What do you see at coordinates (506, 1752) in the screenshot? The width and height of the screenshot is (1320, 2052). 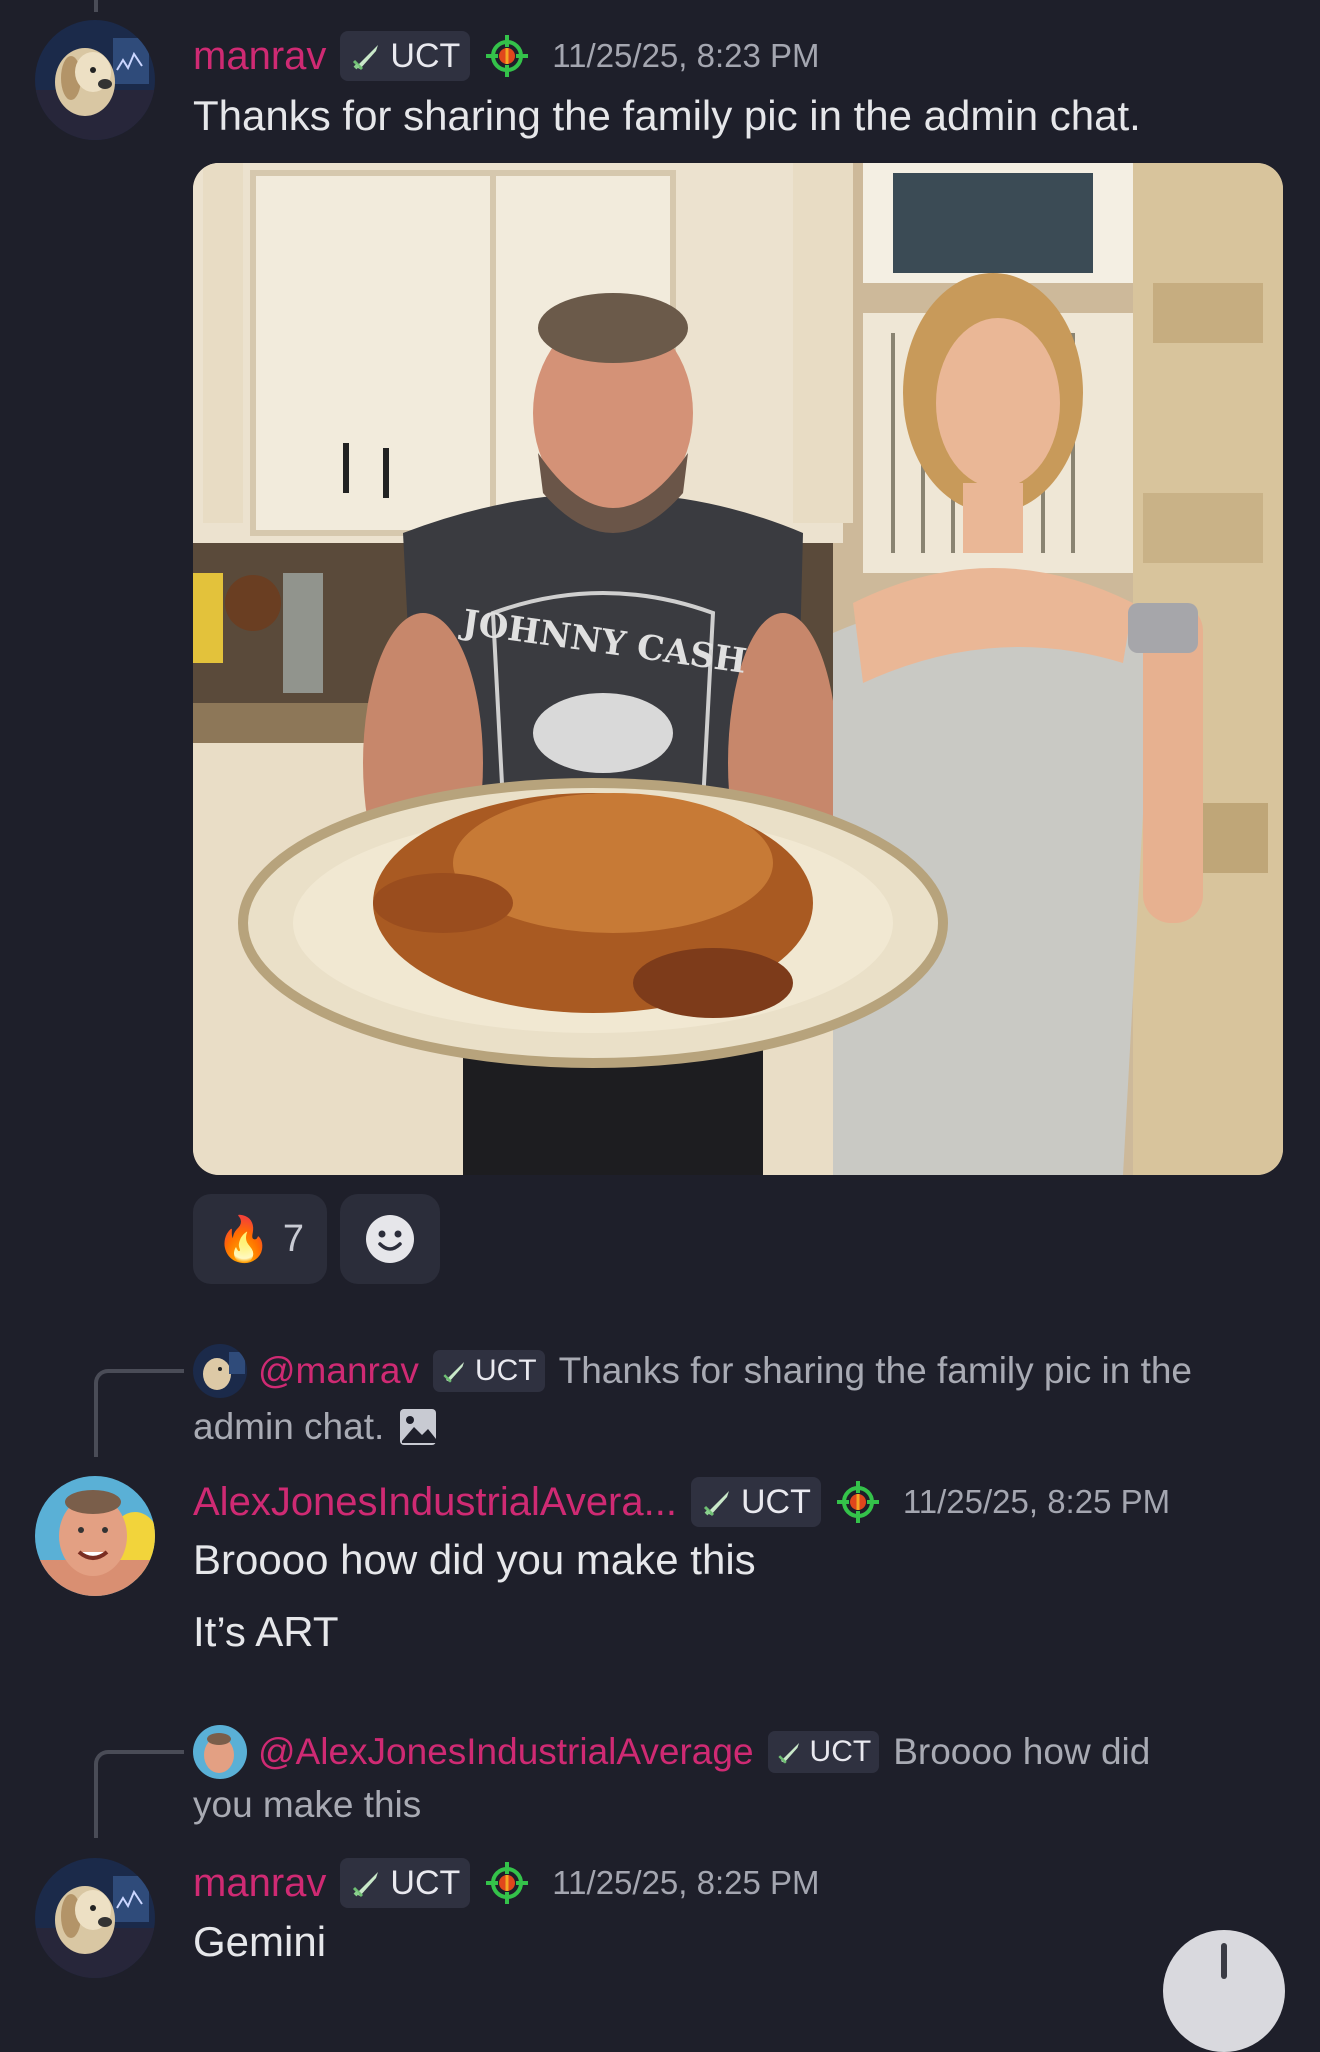 I see `reply-mention: @AlexJonesIndustrialAverage` at bounding box center [506, 1752].